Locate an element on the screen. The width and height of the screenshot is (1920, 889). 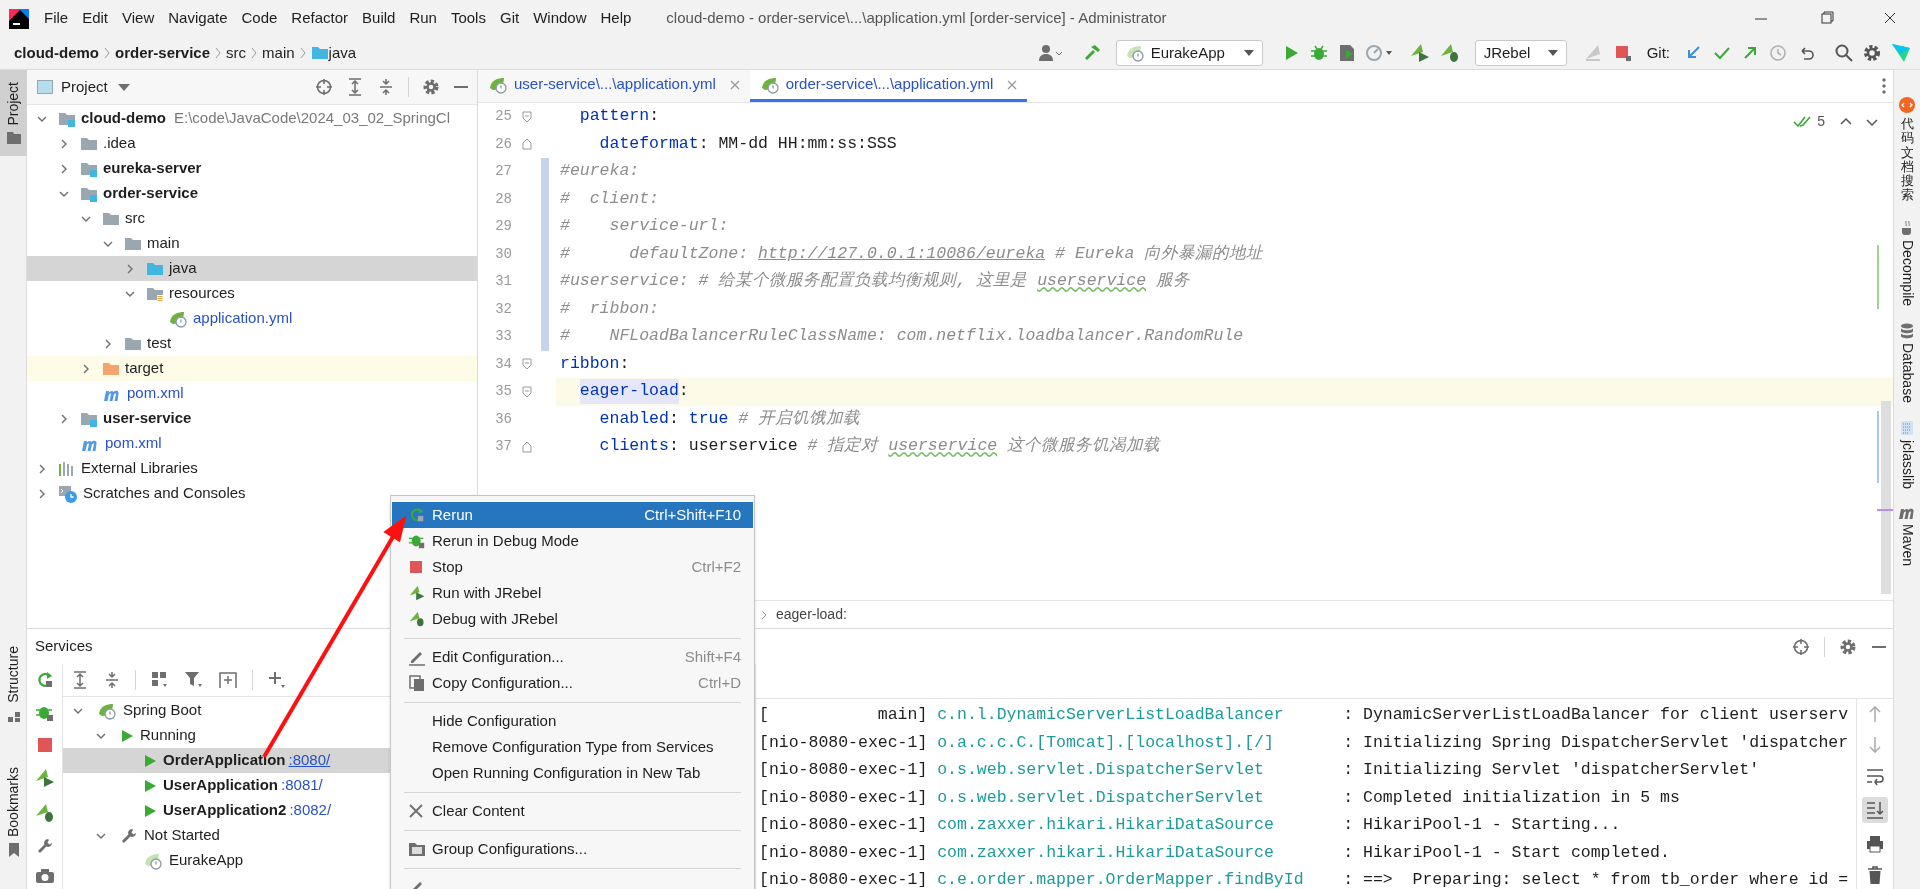
shortcut: Ctrl+D is located at coordinates (719, 682).